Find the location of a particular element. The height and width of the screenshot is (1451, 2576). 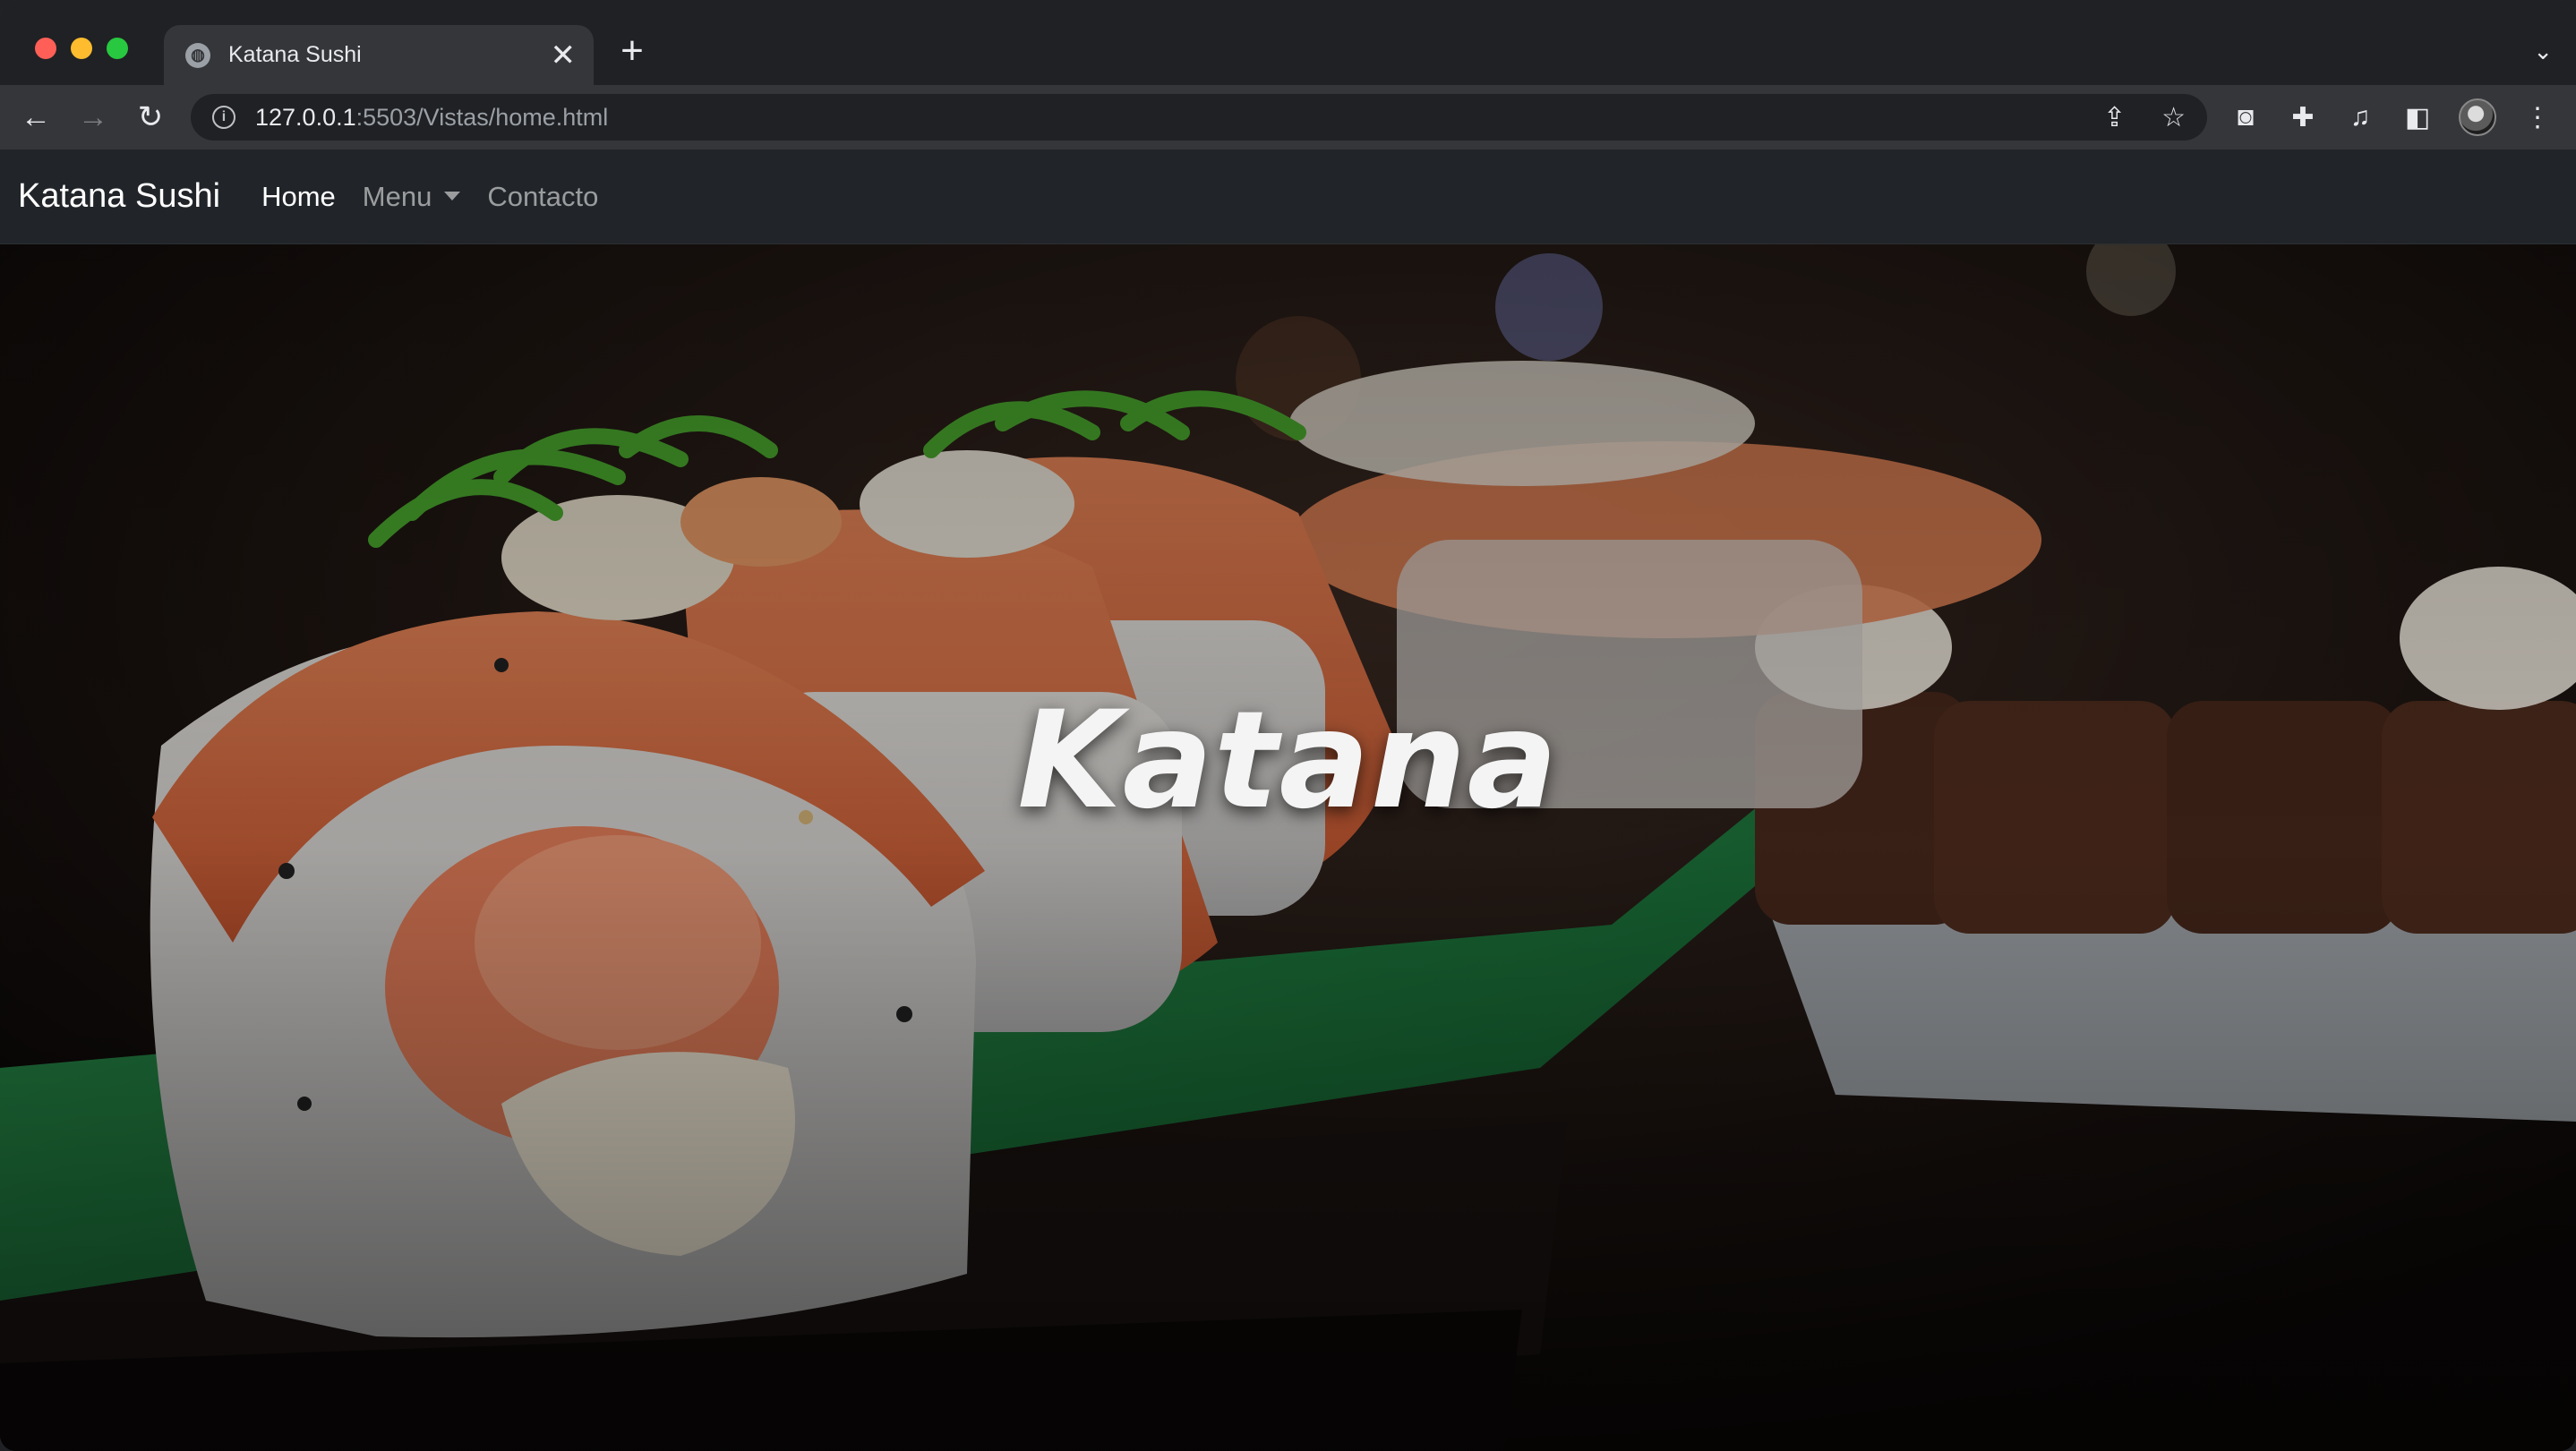

minimize-window-button is located at coordinates (81, 49).